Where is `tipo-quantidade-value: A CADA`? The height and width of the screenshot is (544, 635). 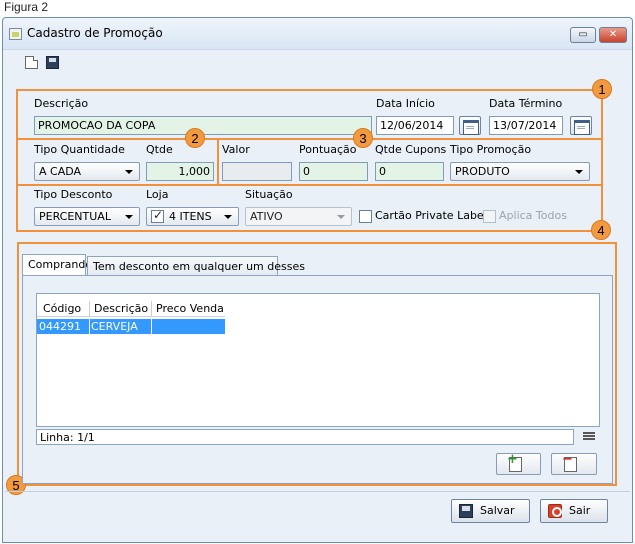
tipo-quantidade-value: A CADA is located at coordinates (60, 171).